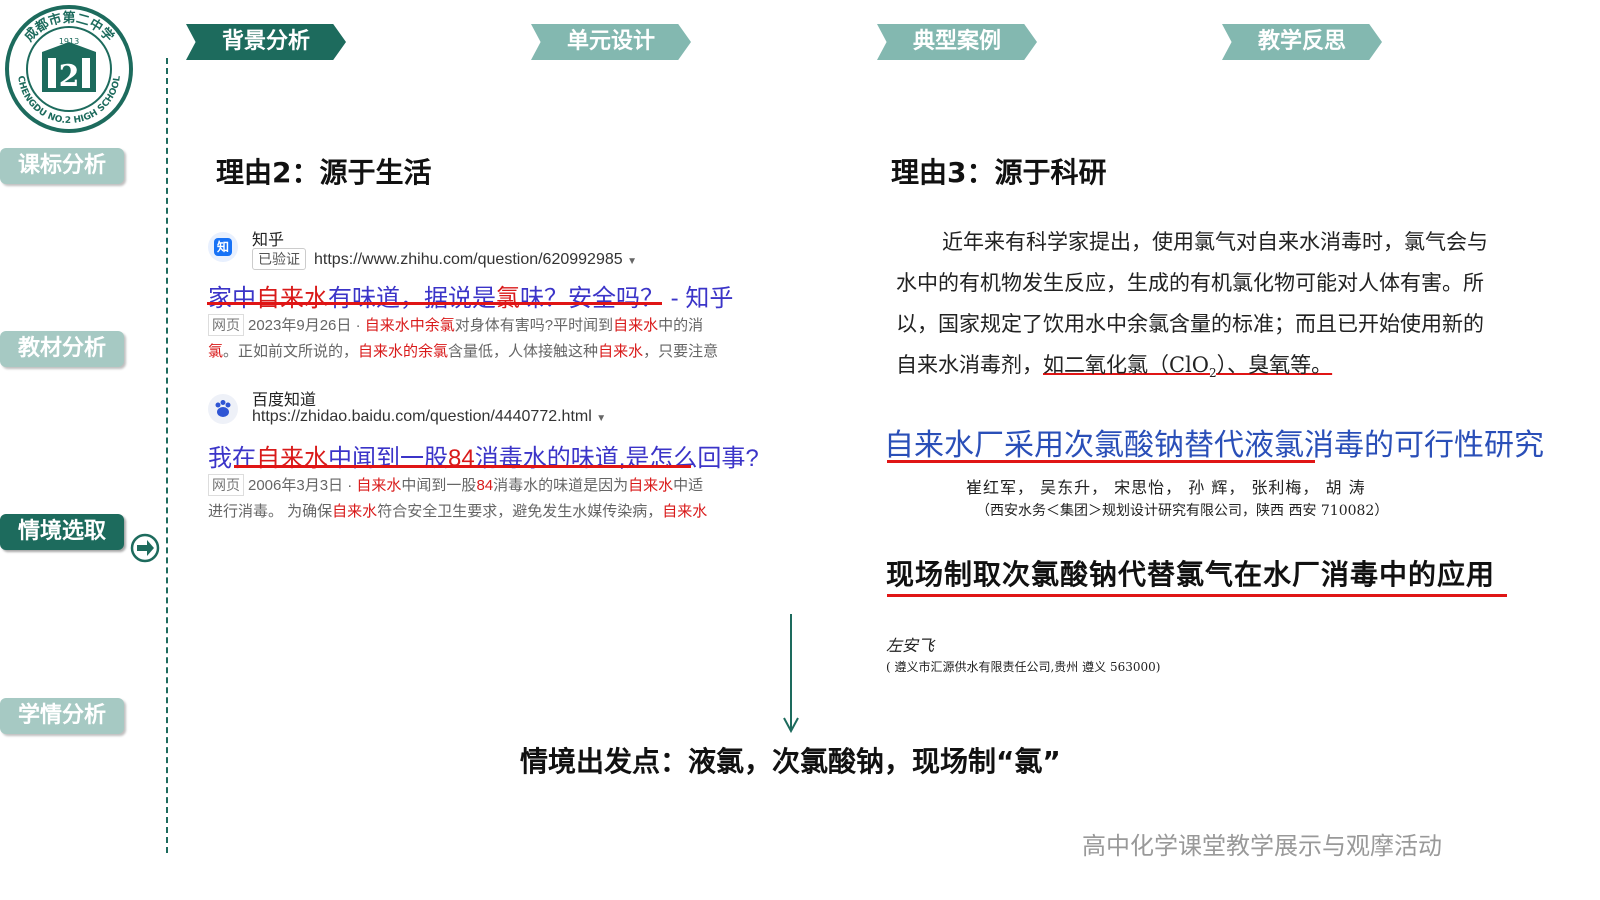 This screenshot has height=900, width=1600. Describe the element at coordinates (791, 674) in the screenshot. I see `arrow-down-icon` at that location.